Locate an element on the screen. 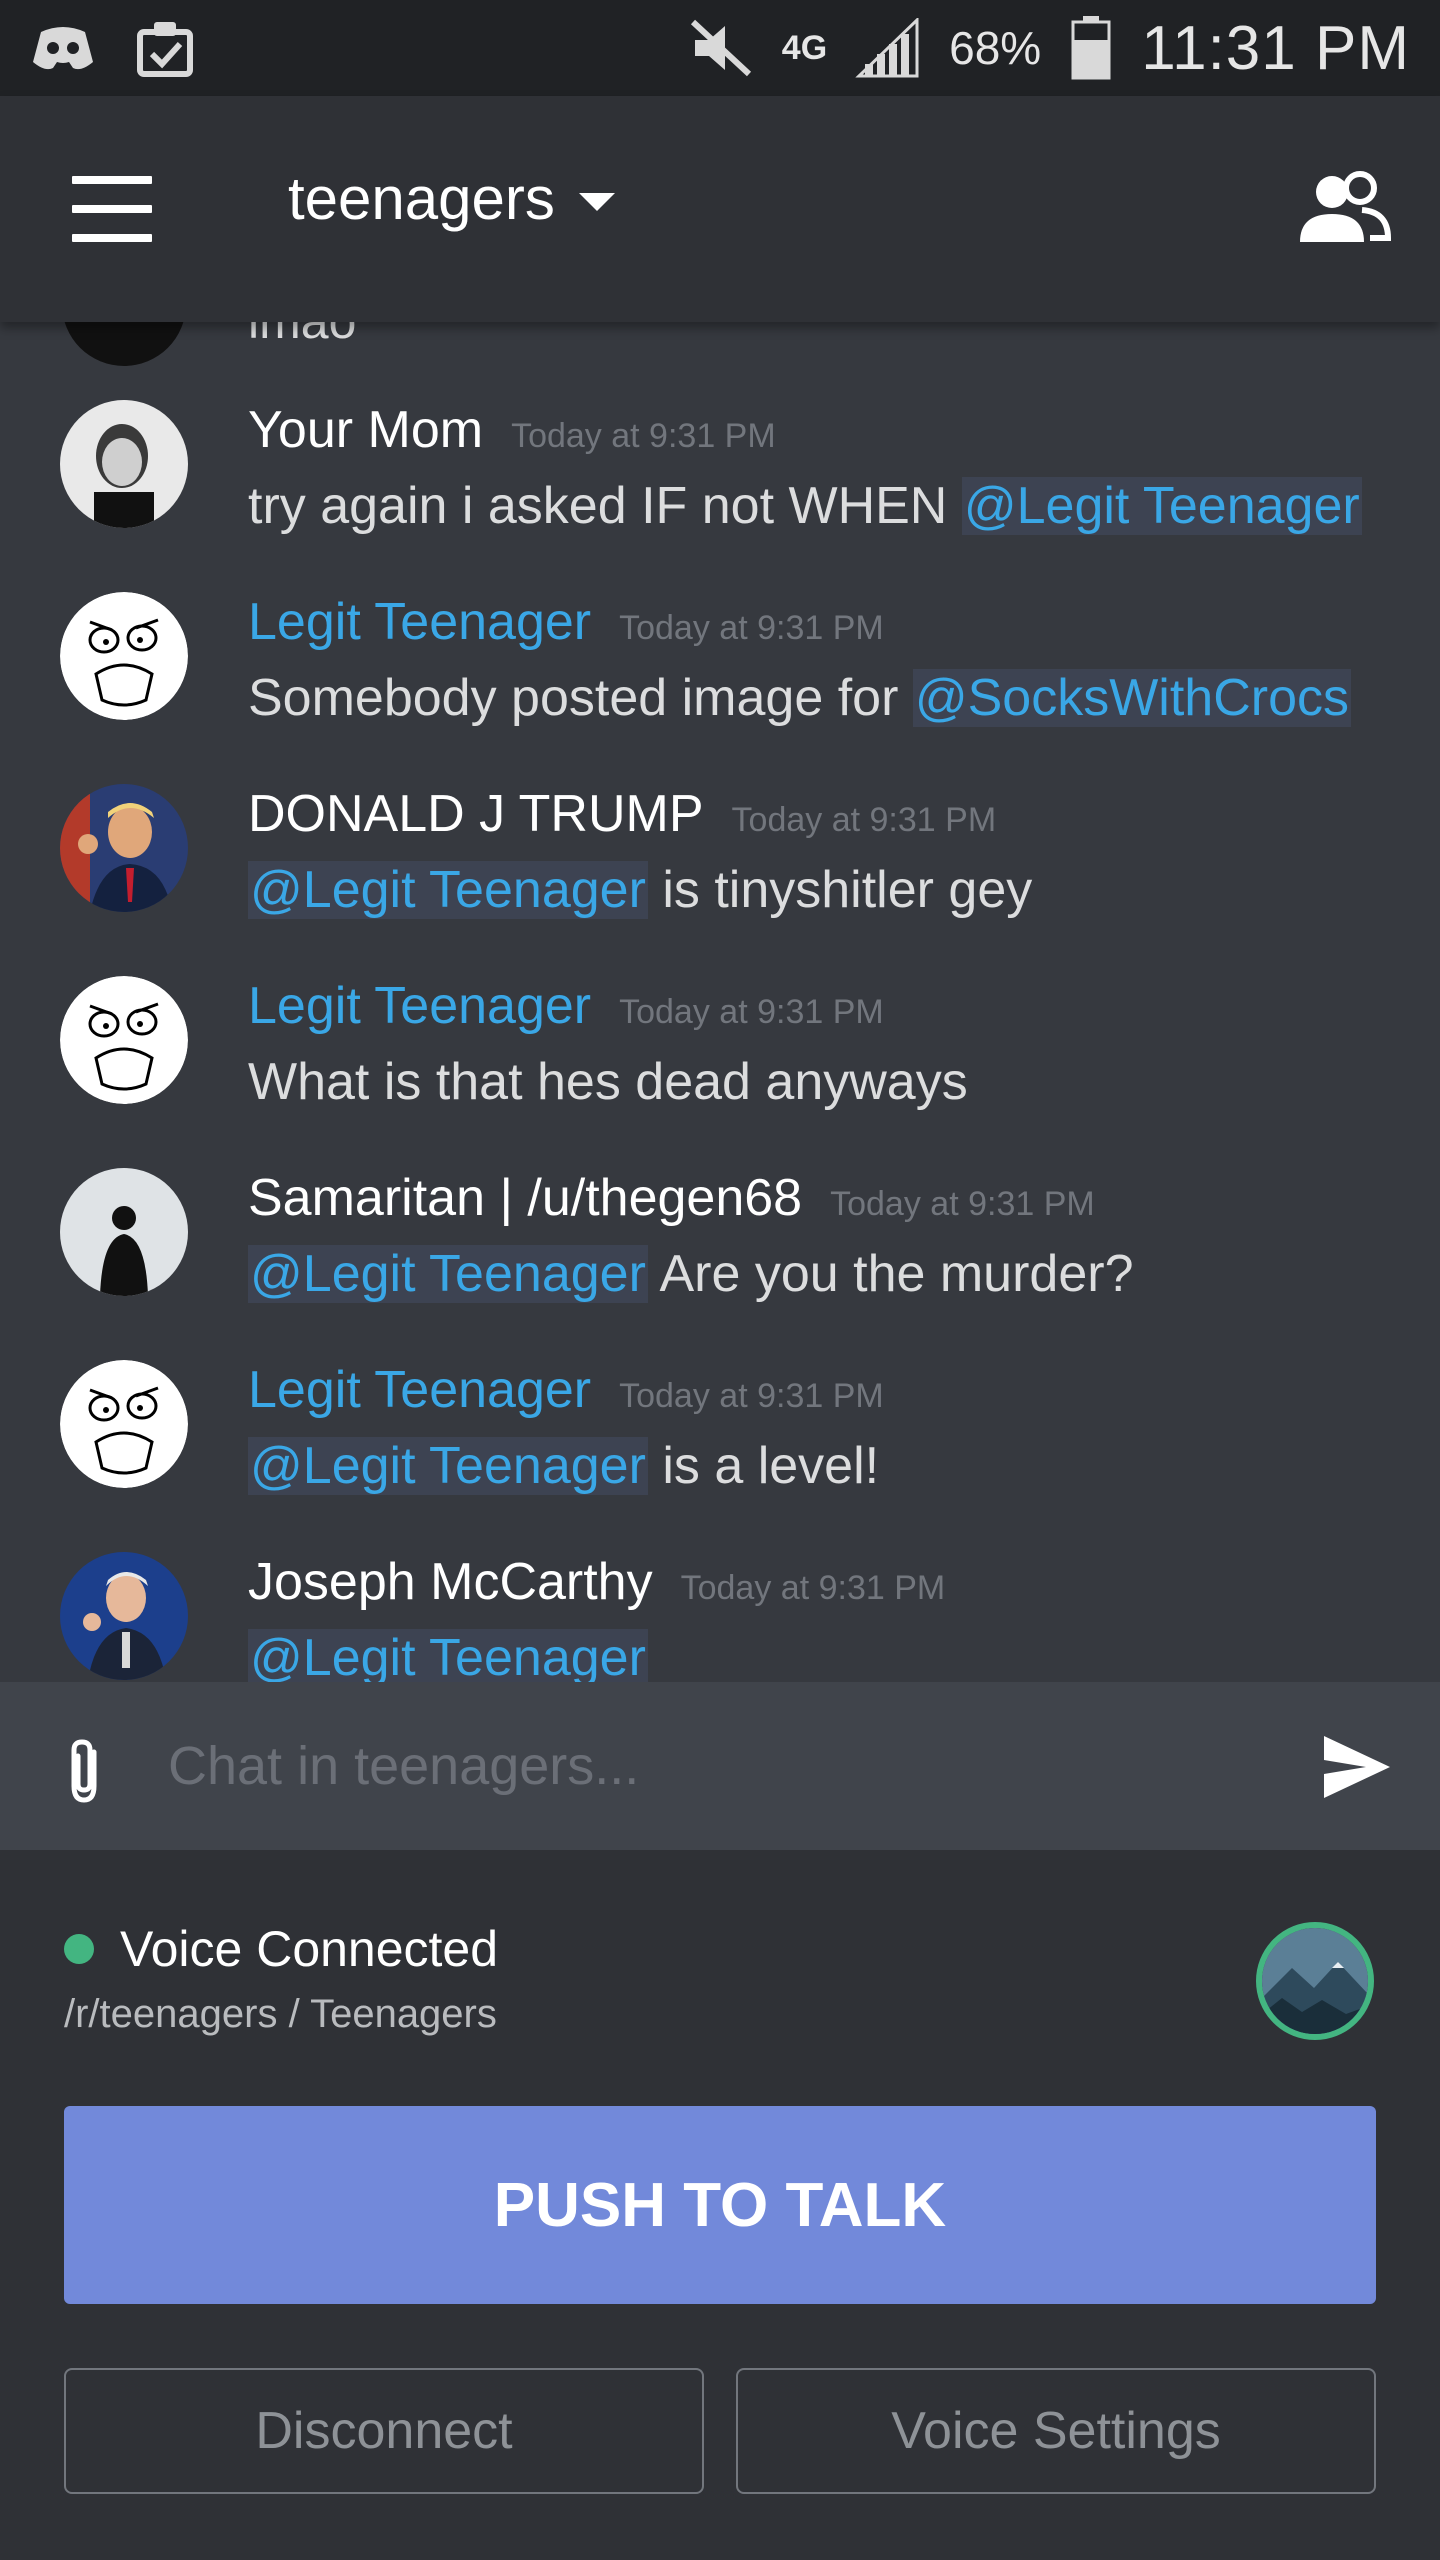 This screenshot has width=1440, height=2560. disconnect-button: Disconnect is located at coordinates (384, 2431).